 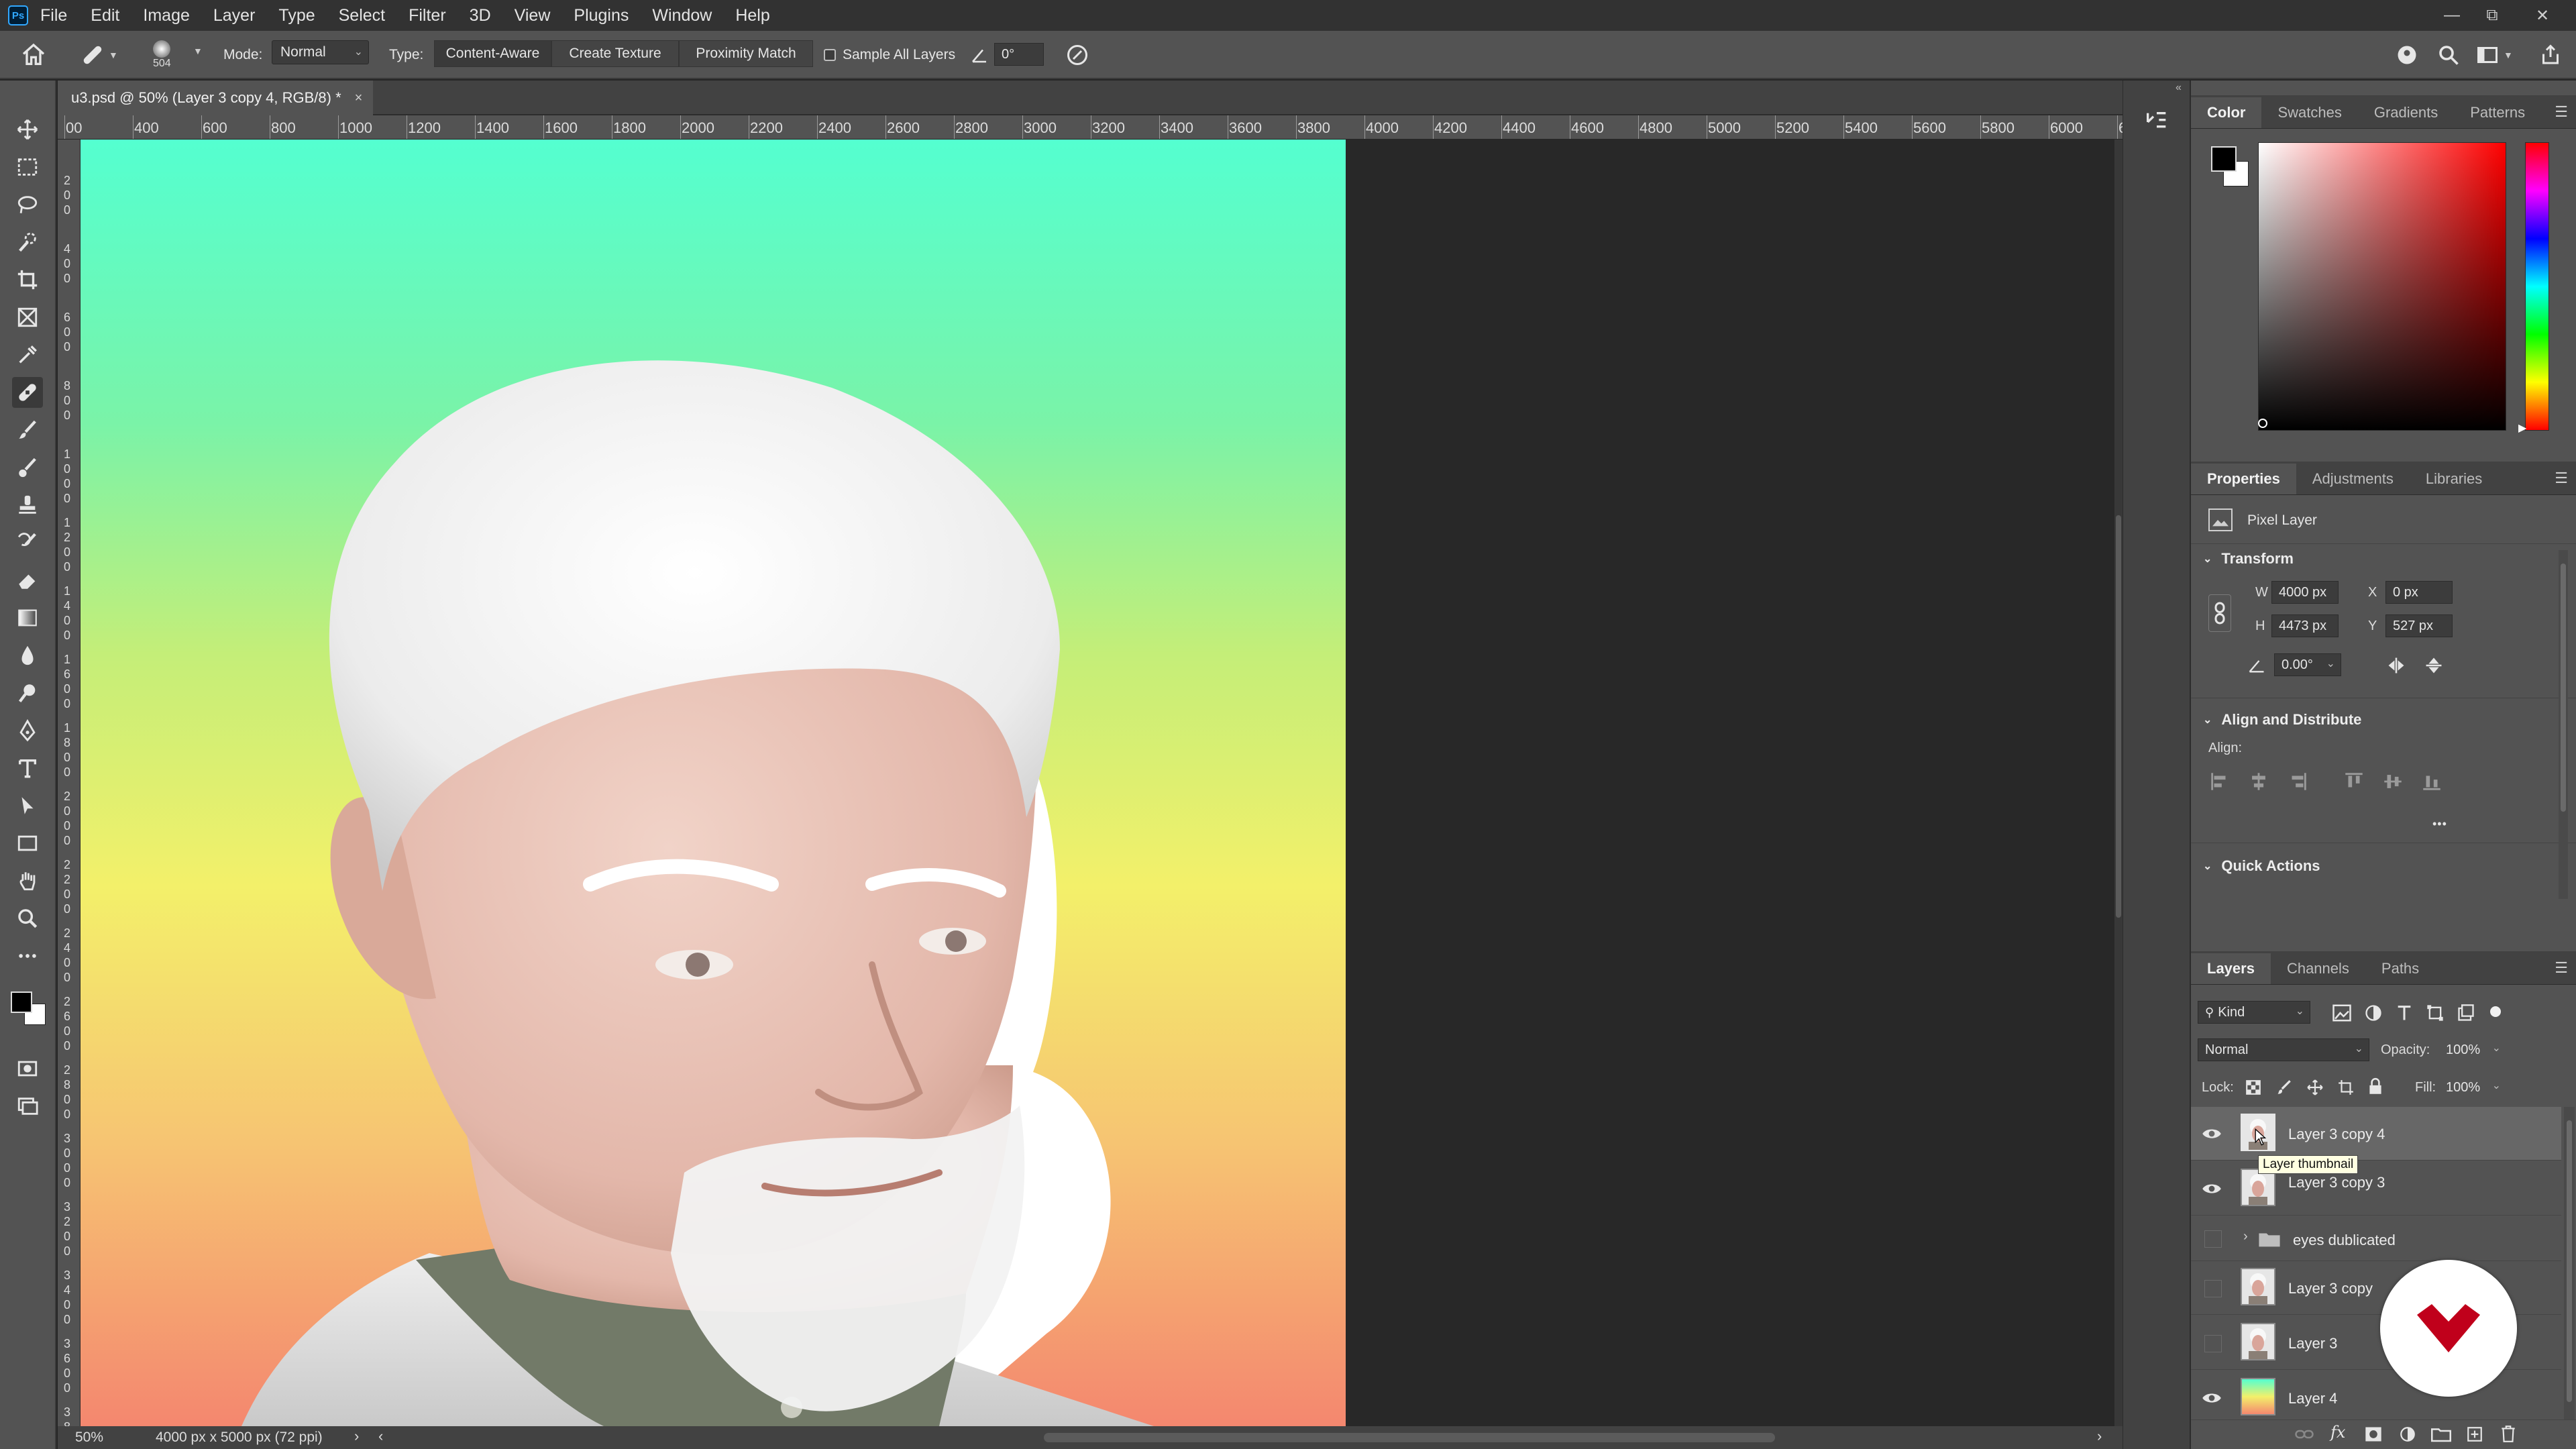 I want to click on align-top-edges-icon, so click(x=2354, y=781).